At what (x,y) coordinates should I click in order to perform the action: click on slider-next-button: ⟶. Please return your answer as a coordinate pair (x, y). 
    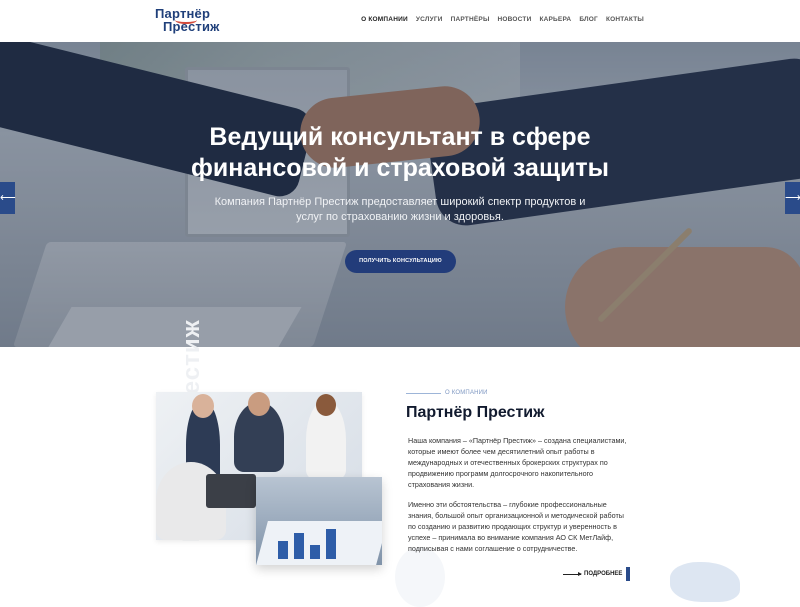
    Looking at the image, I should click on (792, 198).